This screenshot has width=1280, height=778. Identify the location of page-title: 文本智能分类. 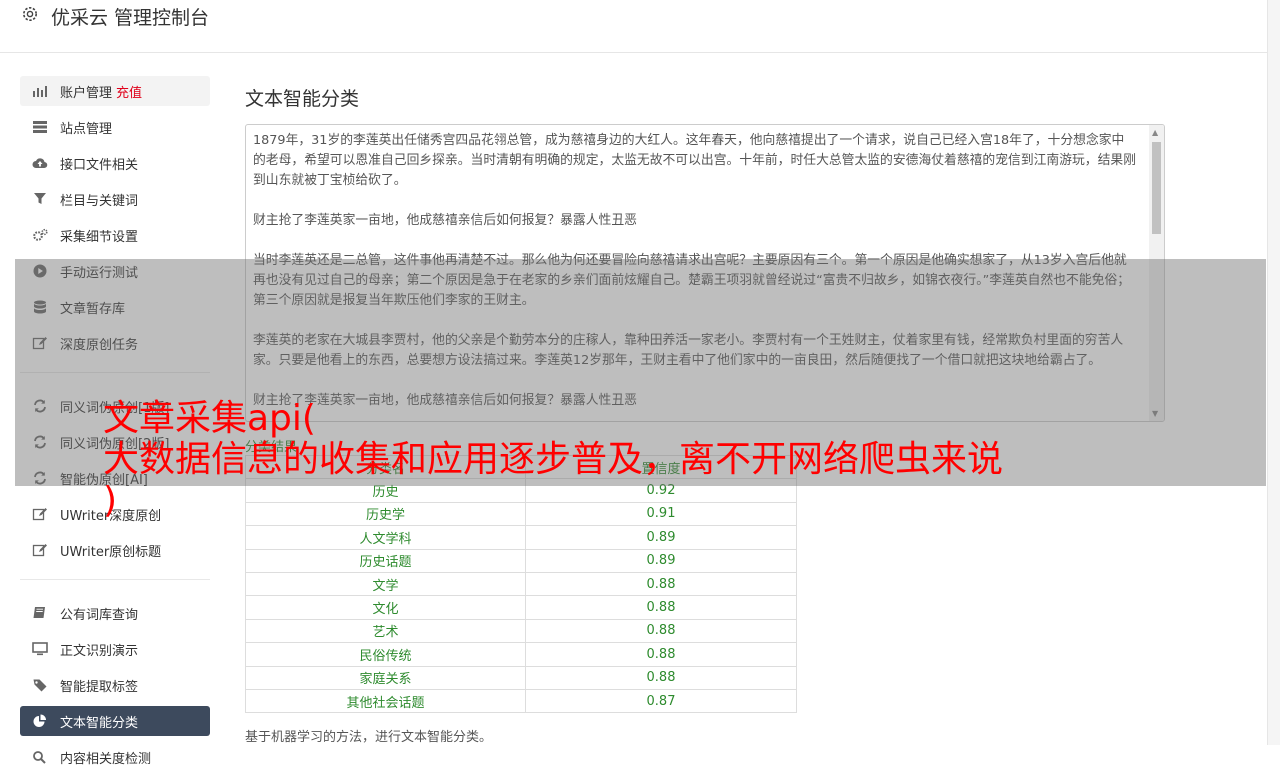
(302, 99).